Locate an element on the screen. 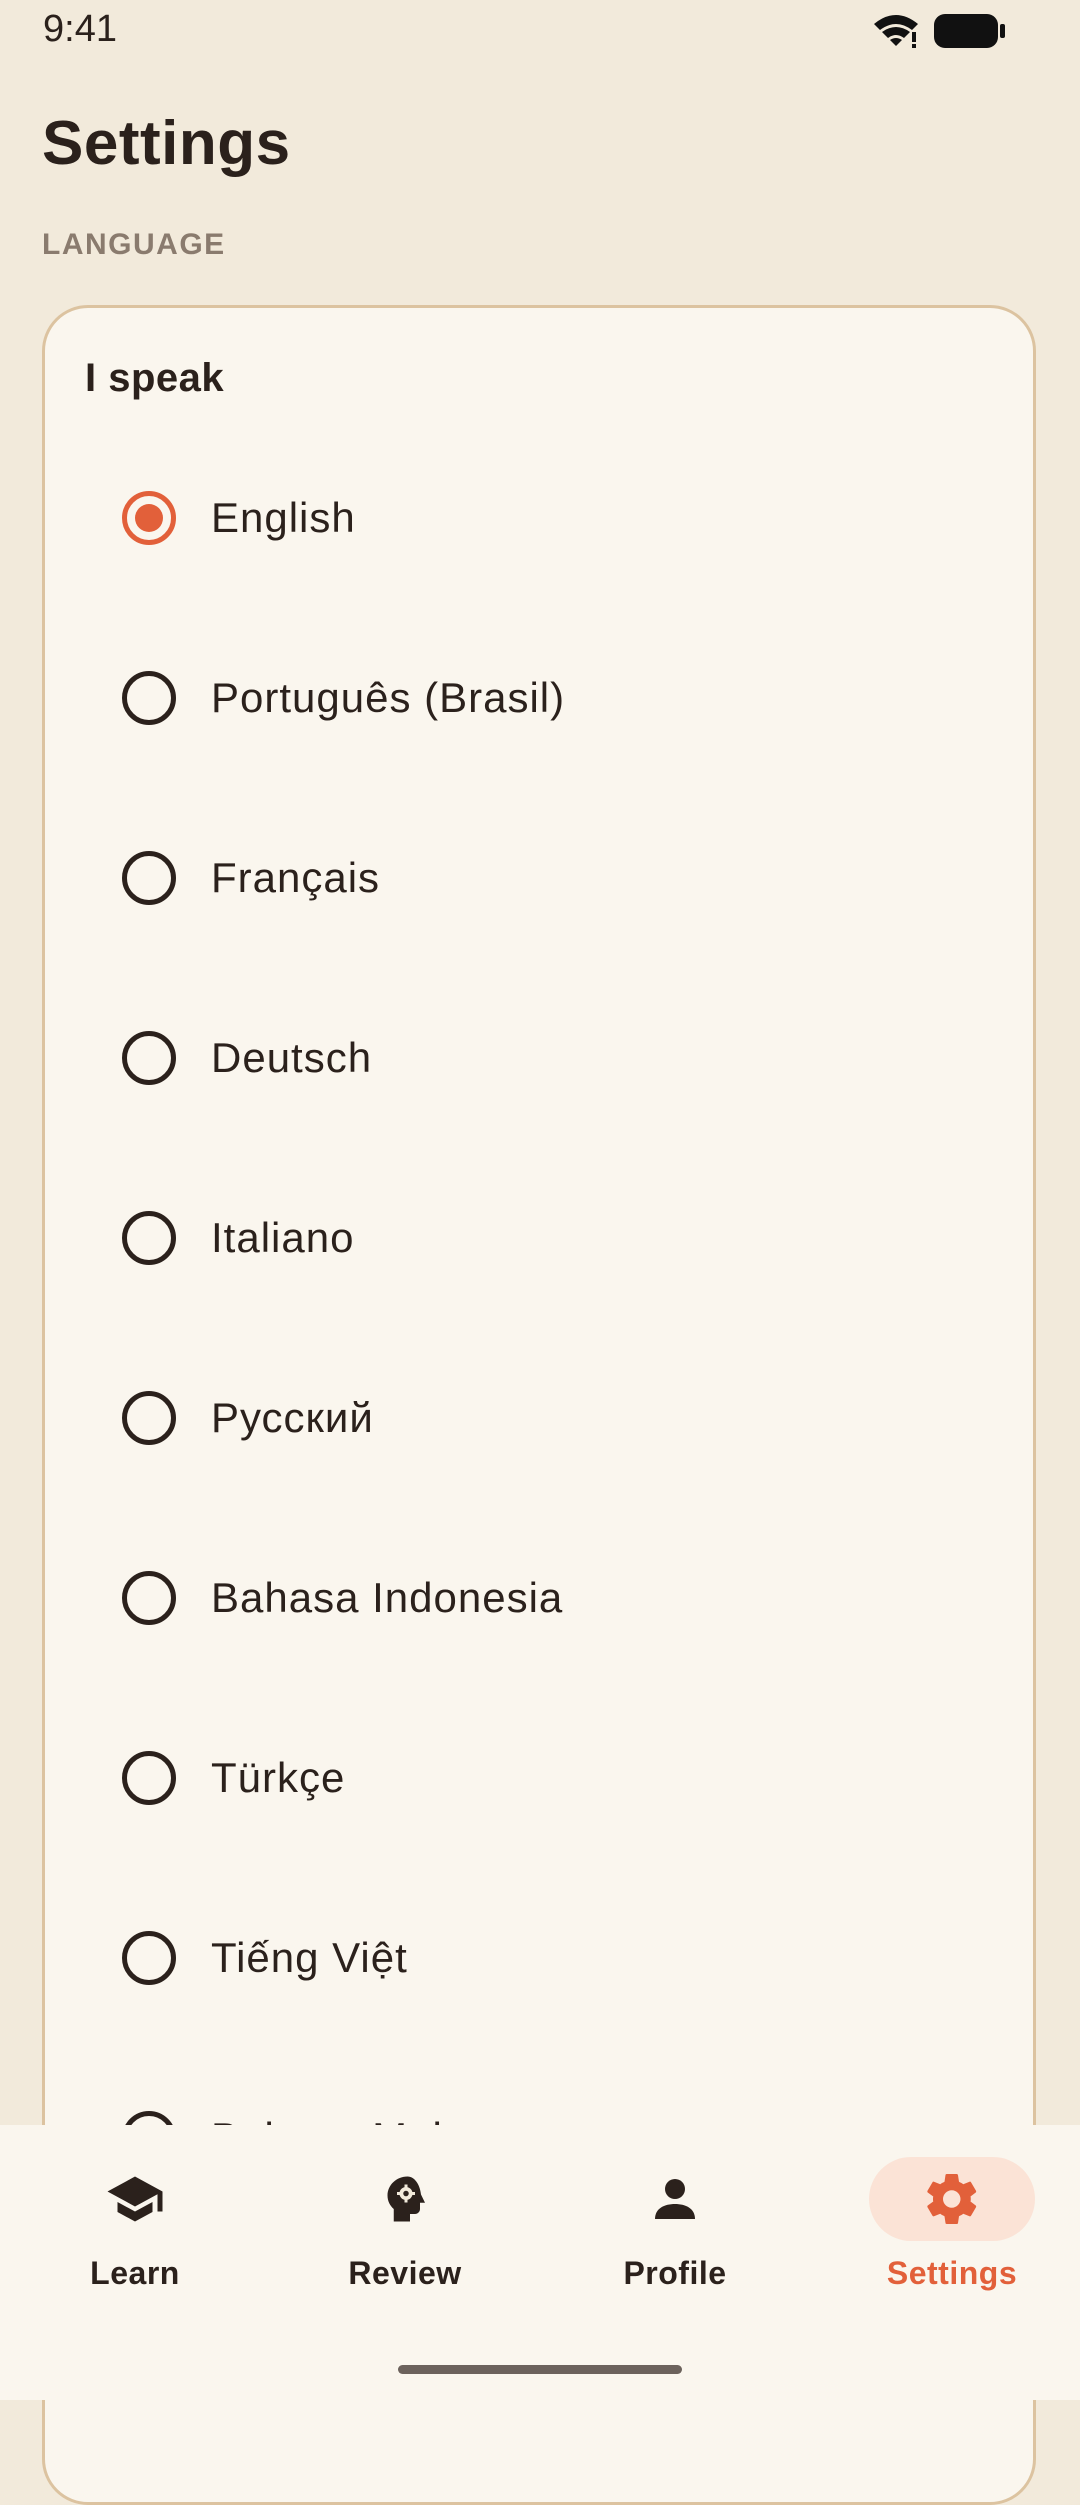 The image size is (1080, 2505). language-option-german: Deutsch is located at coordinates (539, 1058).